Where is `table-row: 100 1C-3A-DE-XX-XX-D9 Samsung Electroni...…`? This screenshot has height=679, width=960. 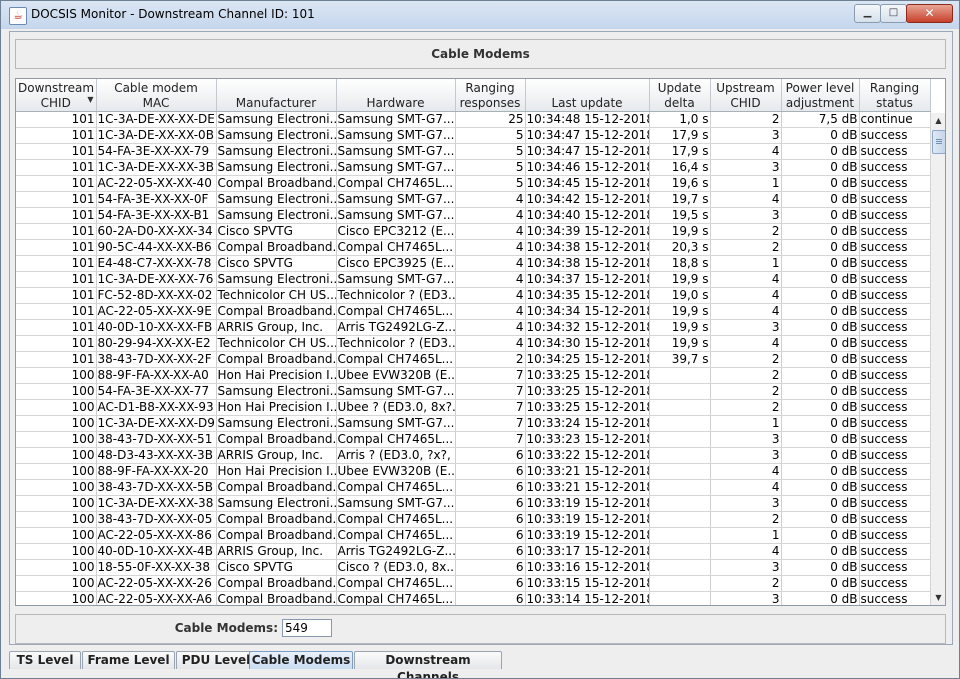 table-row: 100 1C-3A-DE-XX-XX-D9 Samsung Electroni...… is located at coordinates (473, 423).